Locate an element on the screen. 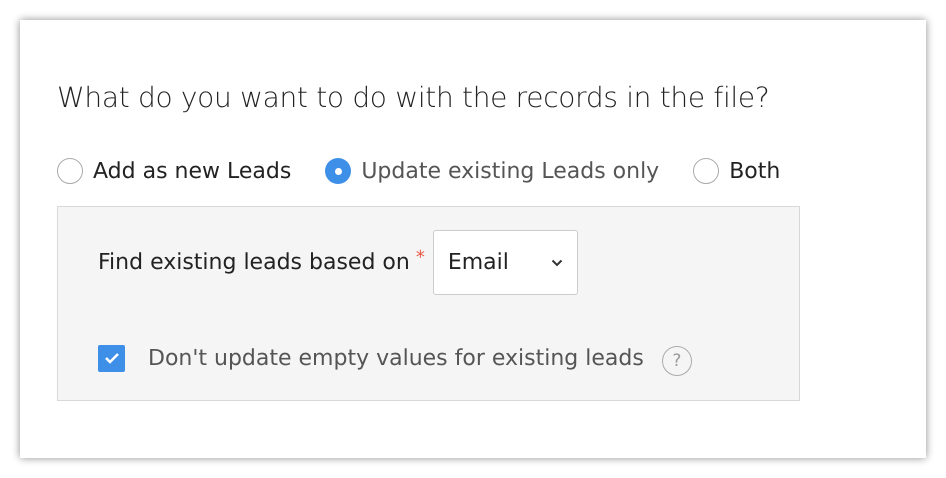 This screenshot has height=478, width=946. match-field-dropdown: Email is located at coordinates (505, 262).